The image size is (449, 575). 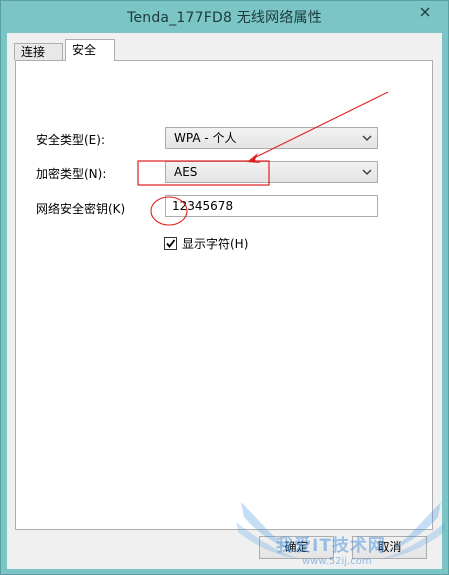 What do you see at coordinates (186, 172) in the screenshot?
I see `encryption-type-value: AES` at bounding box center [186, 172].